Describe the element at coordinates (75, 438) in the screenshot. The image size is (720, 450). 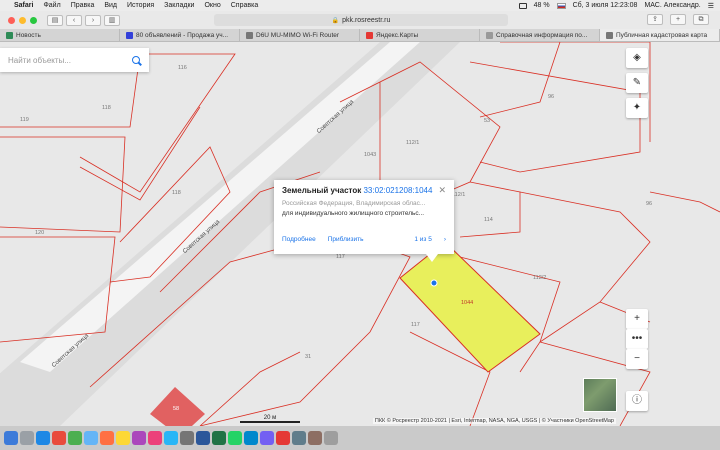
I see `facetime-icon` at that location.